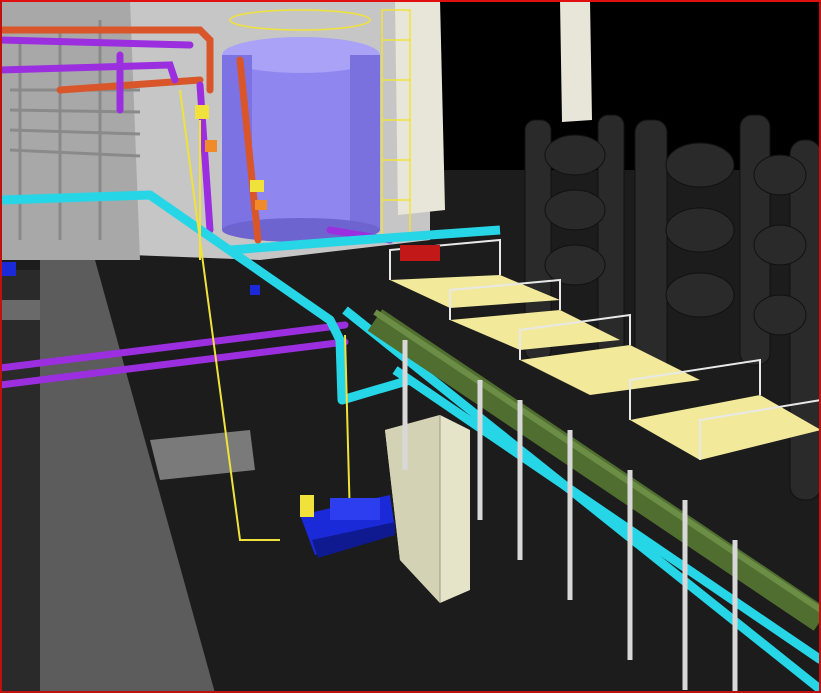 The image size is (821, 693). Describe the element at coordinates (20, 481) in the screenshot. I see `floor-walkway` at that location.